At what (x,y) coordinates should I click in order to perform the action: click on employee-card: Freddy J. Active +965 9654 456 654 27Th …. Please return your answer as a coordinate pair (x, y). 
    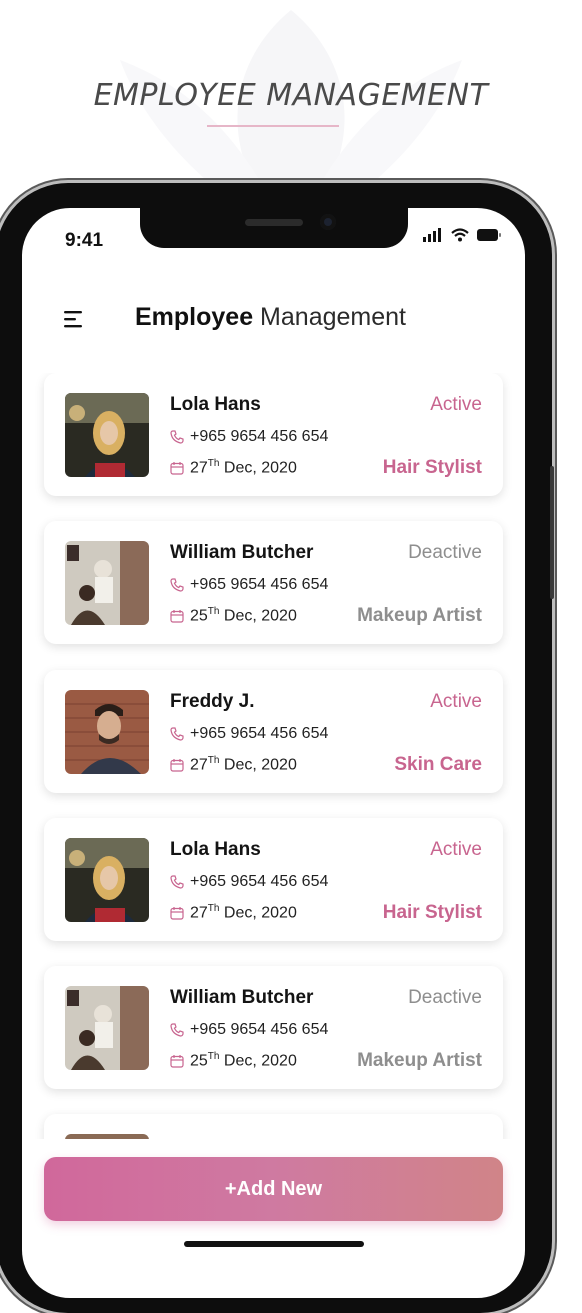
    Looking at the image, I should click on (273, 731).